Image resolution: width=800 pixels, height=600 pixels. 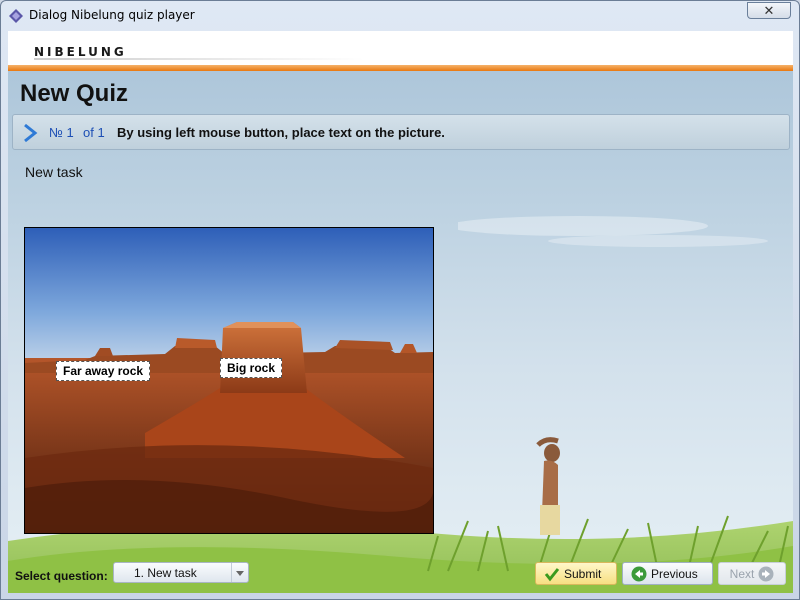 I want to click on header-band: NIBELUNG, so click(x=400, y=48).